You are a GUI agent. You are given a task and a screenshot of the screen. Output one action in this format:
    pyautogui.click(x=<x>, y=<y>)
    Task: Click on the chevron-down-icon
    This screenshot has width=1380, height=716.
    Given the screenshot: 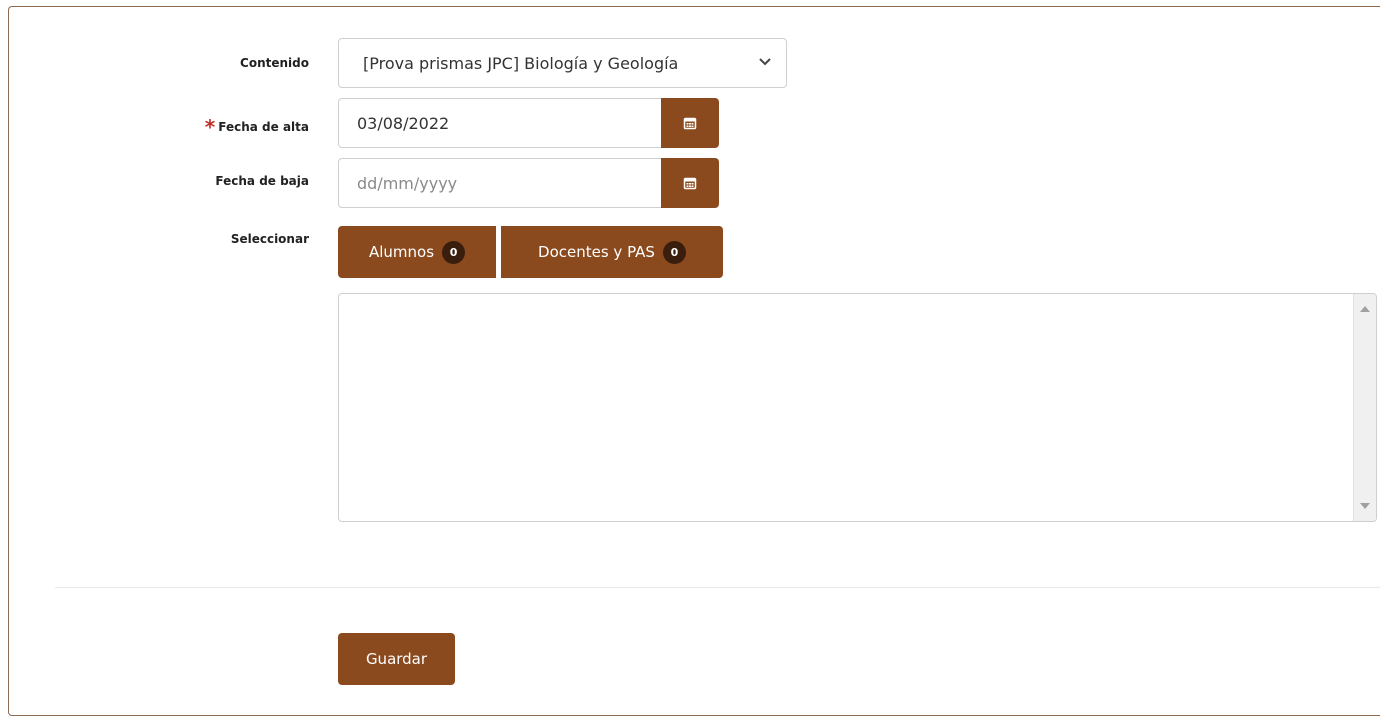 What is the action you would take?
    pyautogui.click(x=765, y=62)
    